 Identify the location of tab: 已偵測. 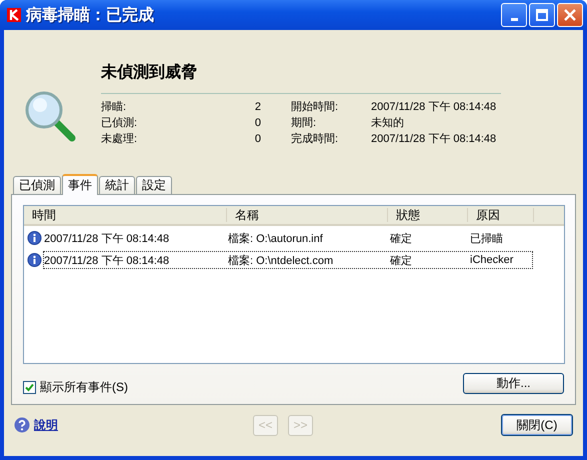
(37, 185).